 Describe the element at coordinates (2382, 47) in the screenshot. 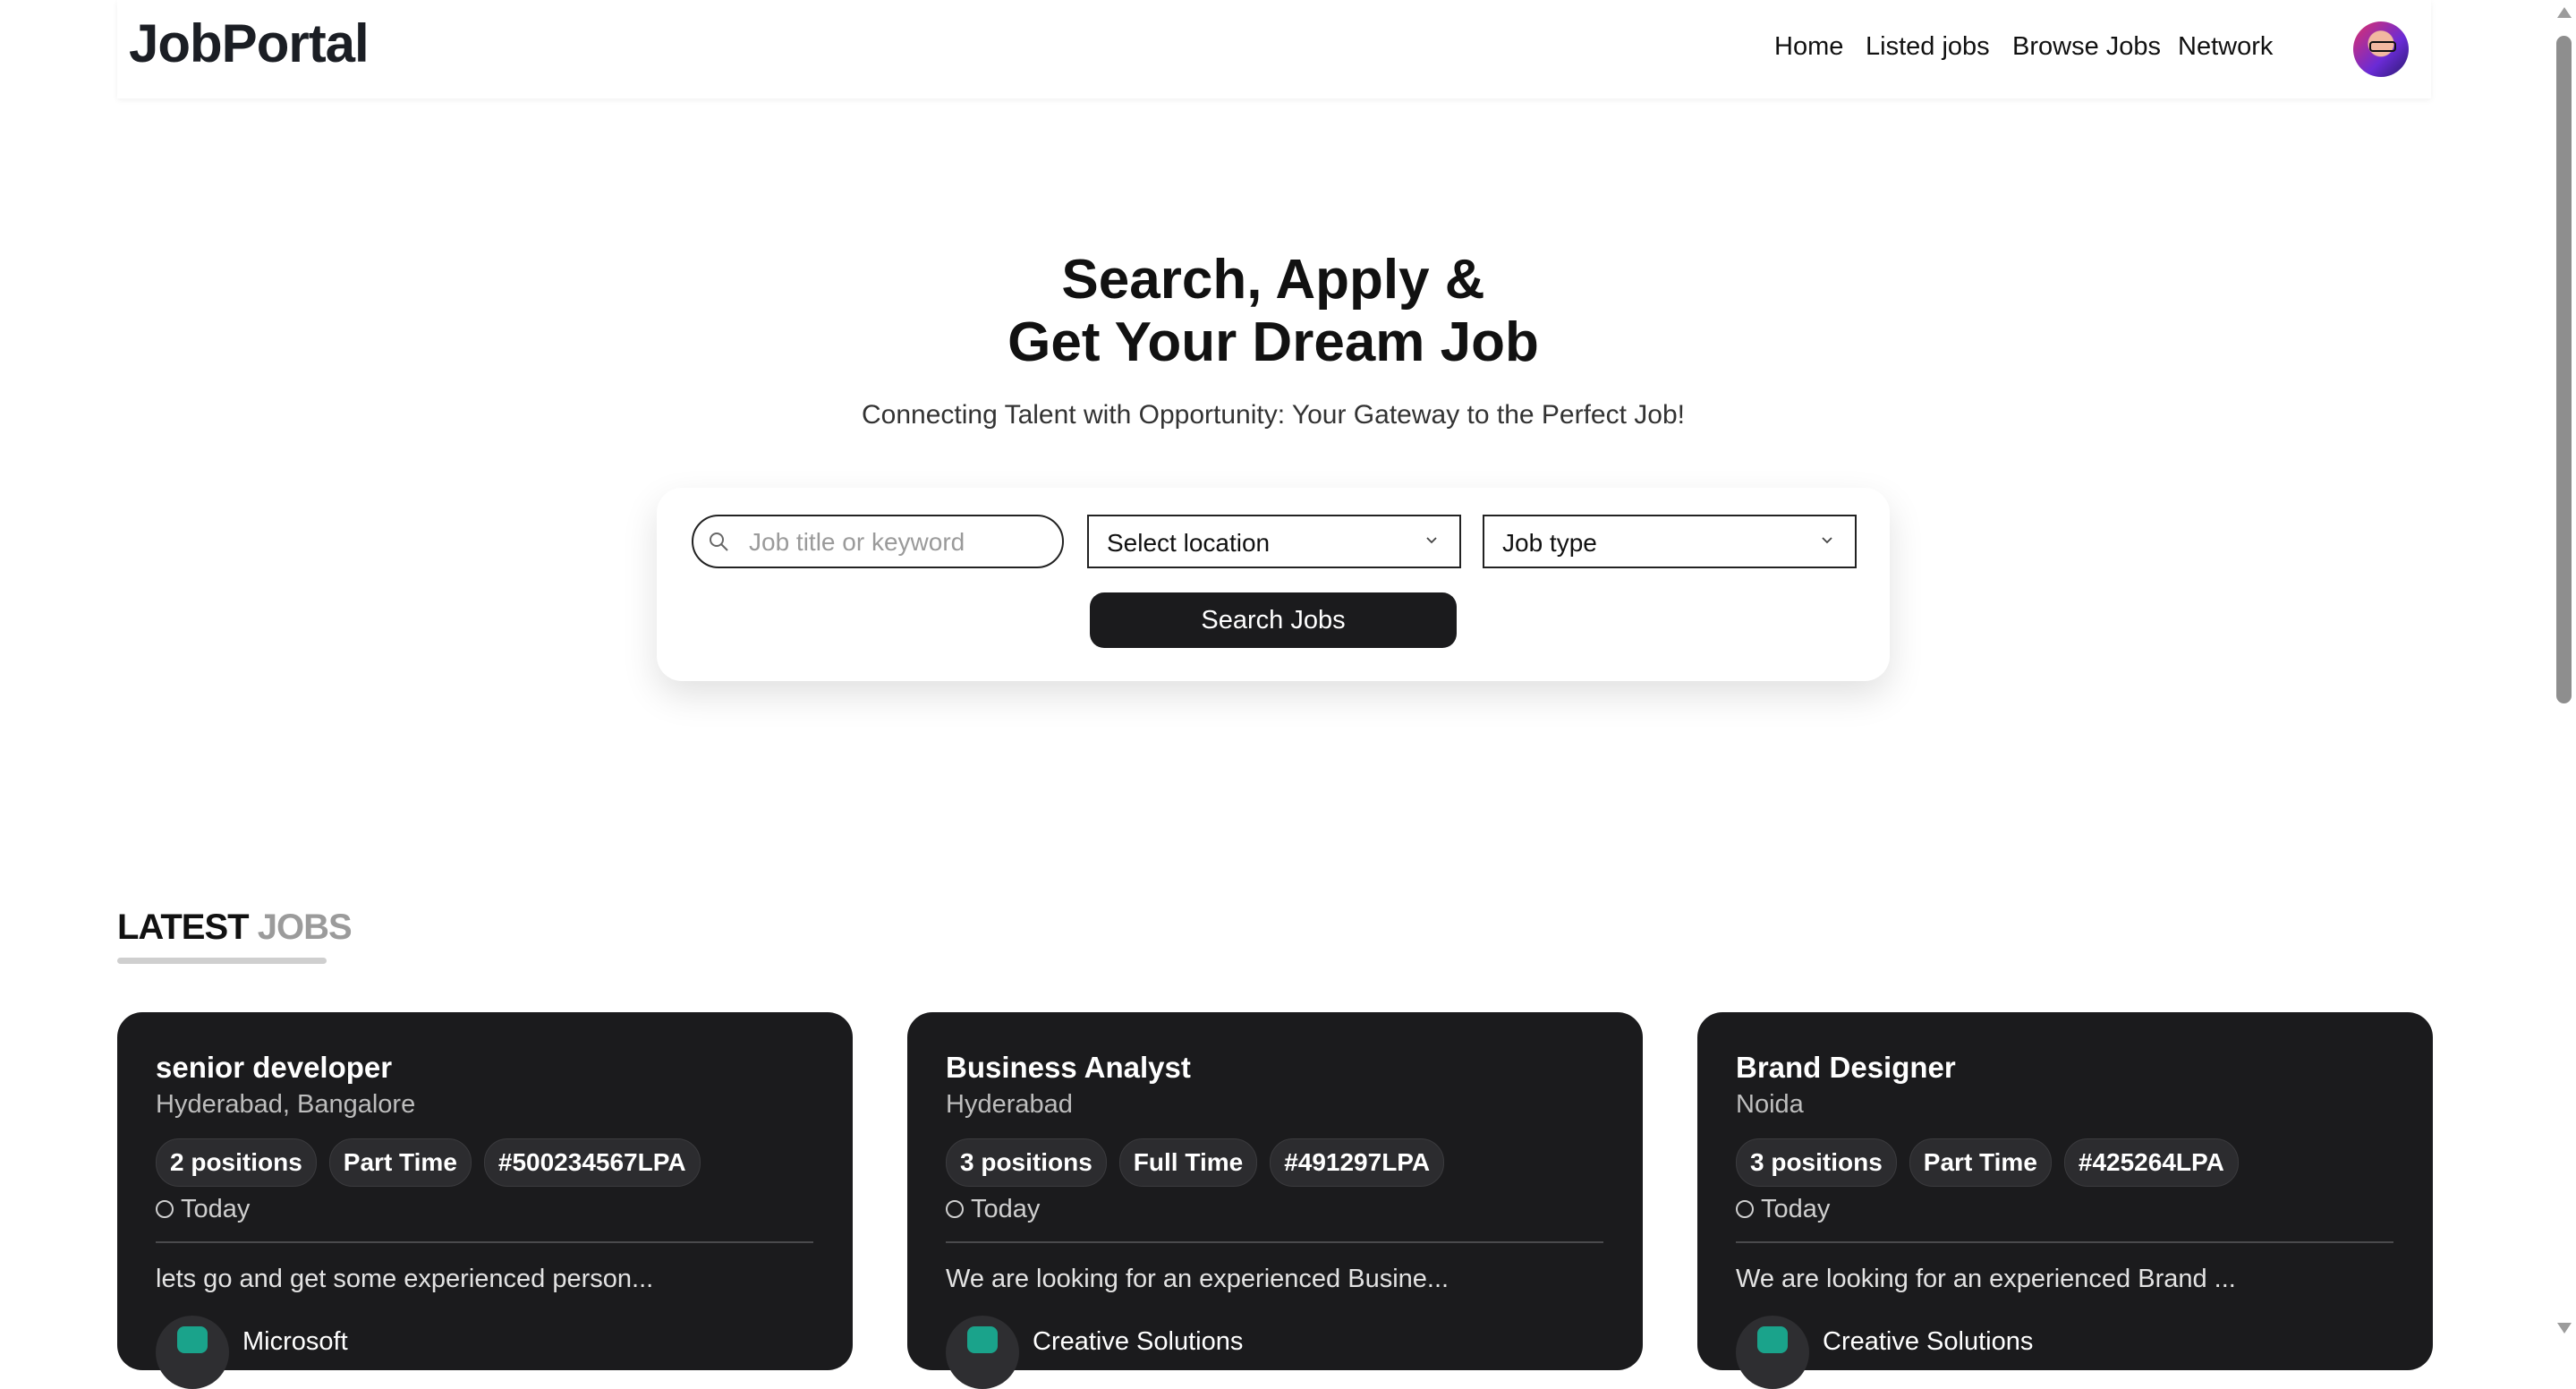

I see `avatar-glasses-icon` at that location.